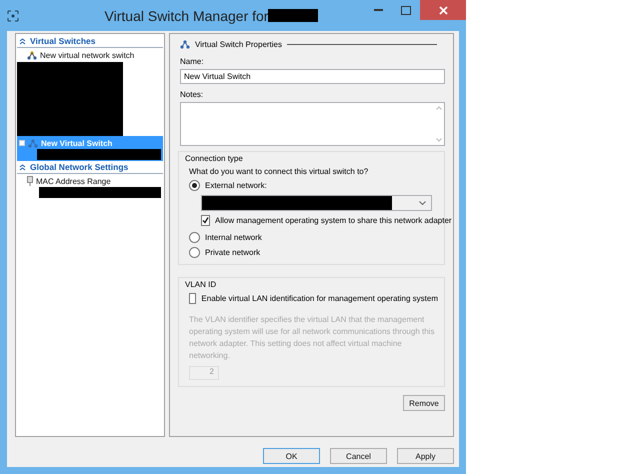  I want to click on dialog-button: Cancel, so click(358, 456).